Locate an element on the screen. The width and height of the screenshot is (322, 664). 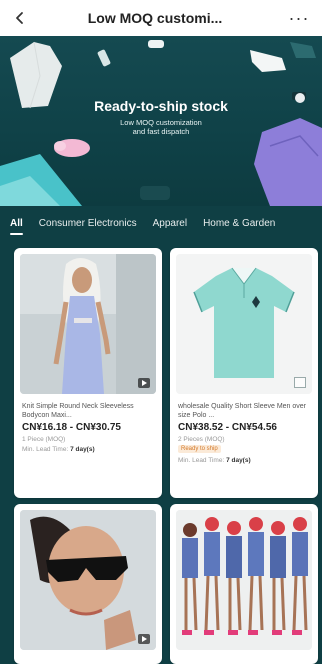
product-moq: 2 Pieces (MOQ) is located at coordinates (201, 439).